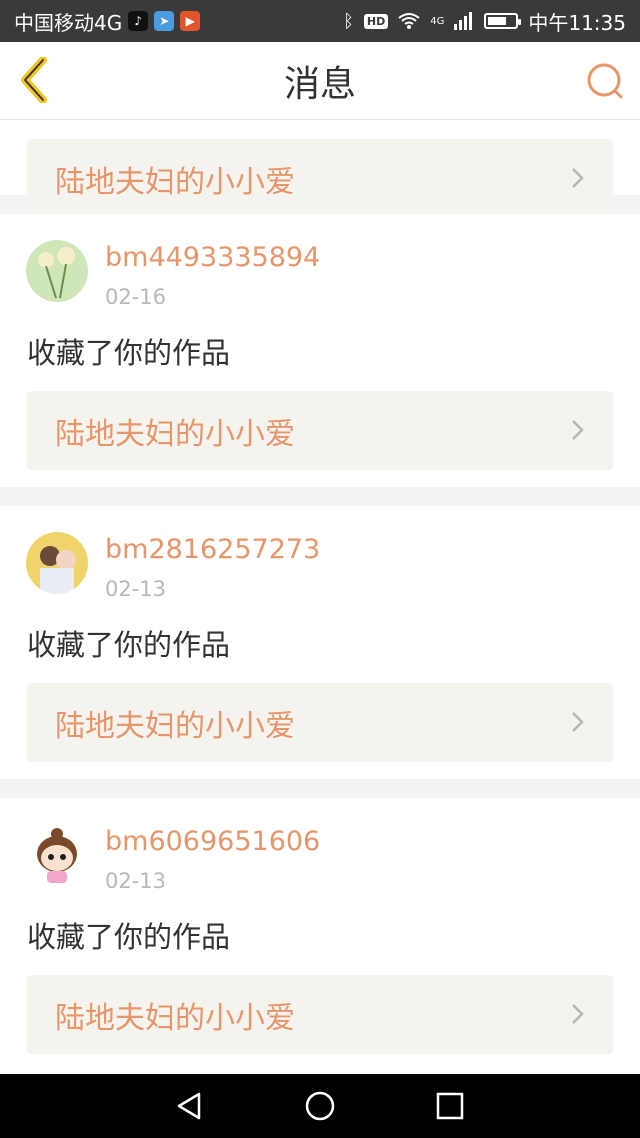 This screenshot has width=640, height=1138. Describe the element at coordinates (212, 258) in the screenshot. I see `username: bm4493335894` at that location.